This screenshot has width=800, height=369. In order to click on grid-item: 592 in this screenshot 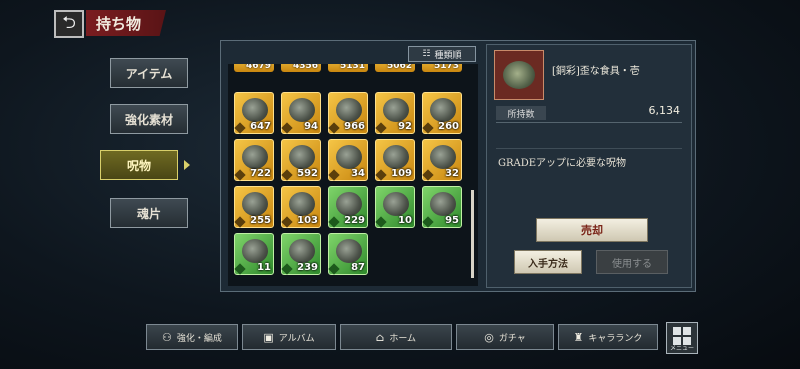, I will do `click(301, 160)`.